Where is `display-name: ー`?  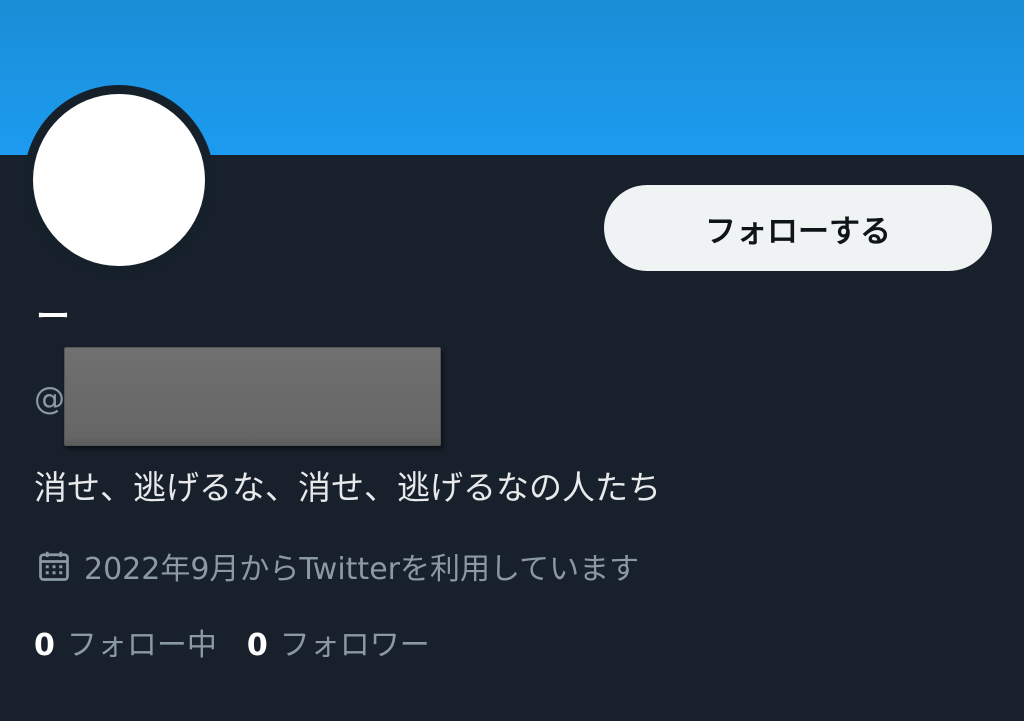 display-name: ー is located at coordinates (53, 317).